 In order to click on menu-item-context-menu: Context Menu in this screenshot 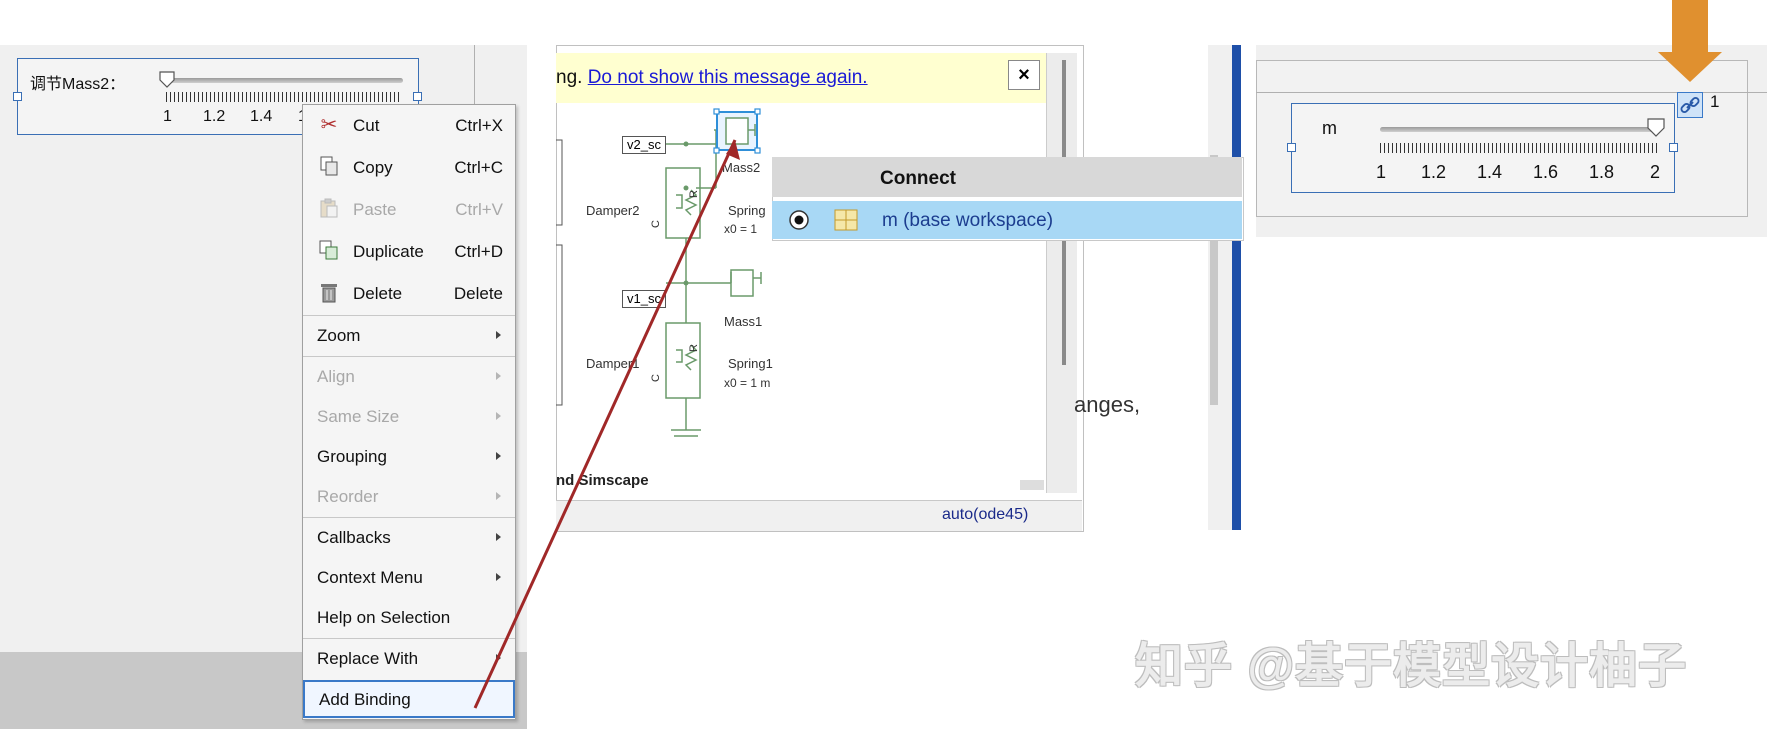, I will do `click(409, 577)`.